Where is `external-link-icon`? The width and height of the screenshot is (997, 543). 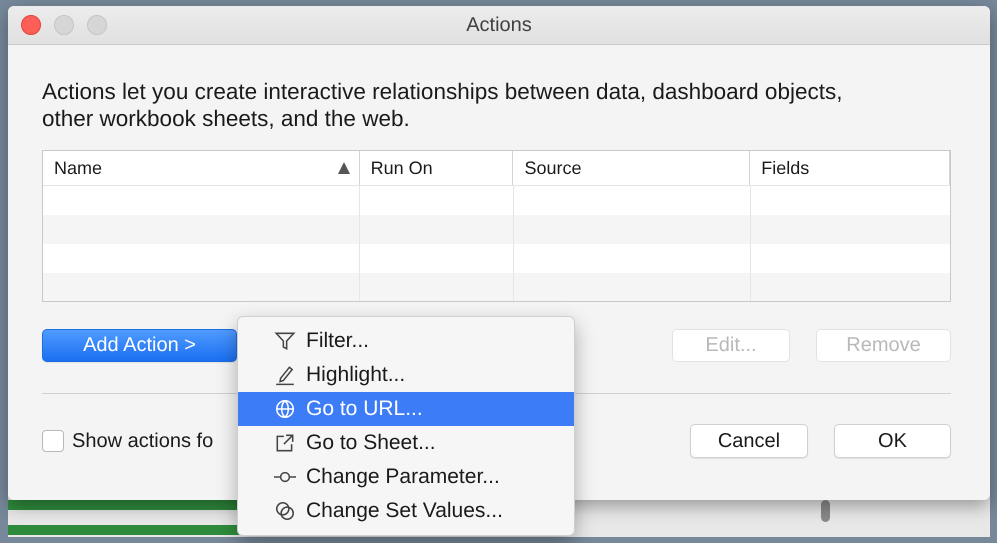
external-link-icon is located at coordinates (285, 443).